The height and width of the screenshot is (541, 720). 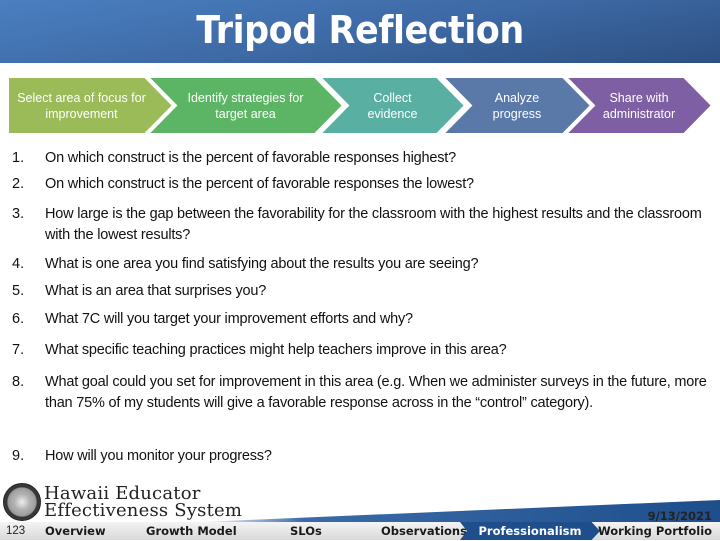 What do you see at coordinates (81, 105) in the screenshot?
I see `step-label: Select area of focus for improvement` at bounding box center [81, 105].